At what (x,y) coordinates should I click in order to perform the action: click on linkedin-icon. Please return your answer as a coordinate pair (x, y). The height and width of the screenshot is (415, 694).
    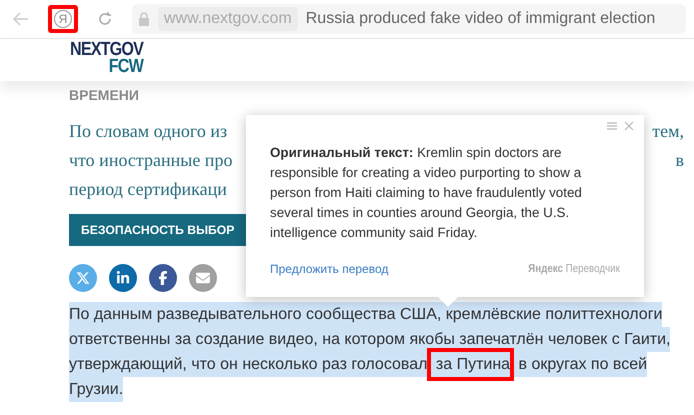
    Looking at the image, I should click on (123, 278).